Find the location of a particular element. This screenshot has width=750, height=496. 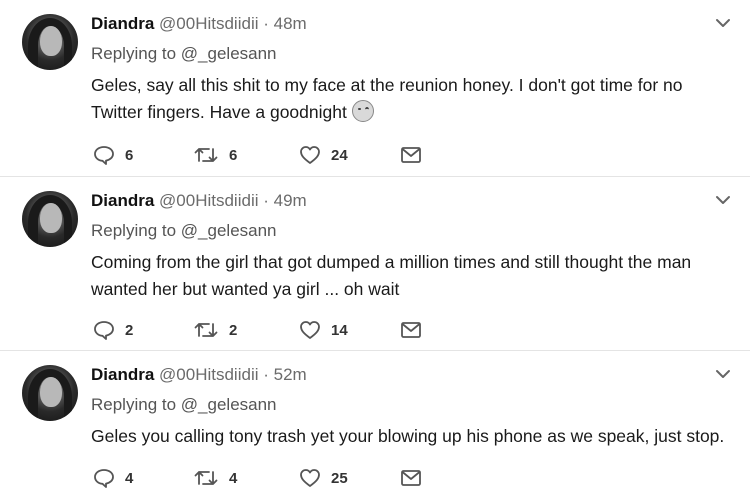

tweet-actions: 6 6 24 is located at coordinates (291, 155).